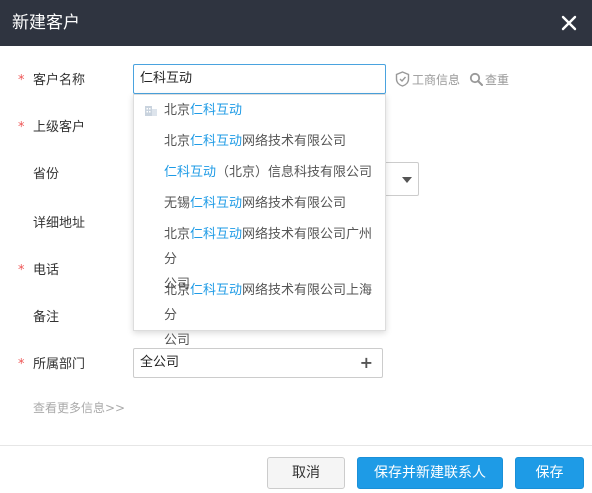  What do you see at coordinates (430, 473) in the screenshot?
I see `save-and-new-contact-button: 保存并新建联系人` at bounding box center [430, 473].